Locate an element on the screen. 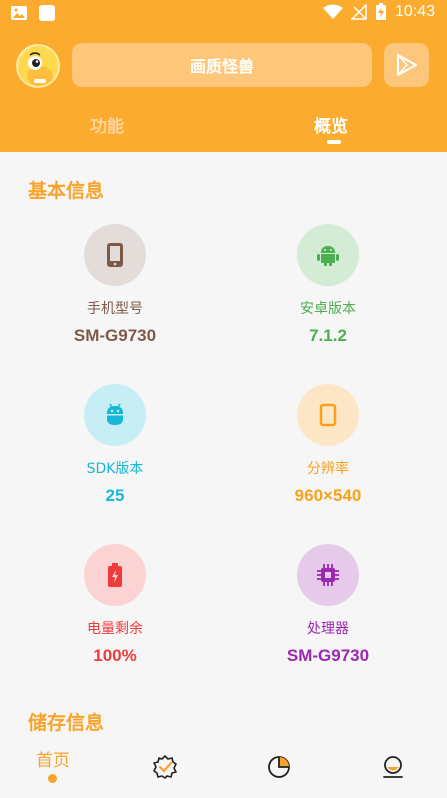 The width and height of the screenshot is (447, 798). info-item-android-version: 安卓版本 7.1.2 is located at coordinates (328, 285).